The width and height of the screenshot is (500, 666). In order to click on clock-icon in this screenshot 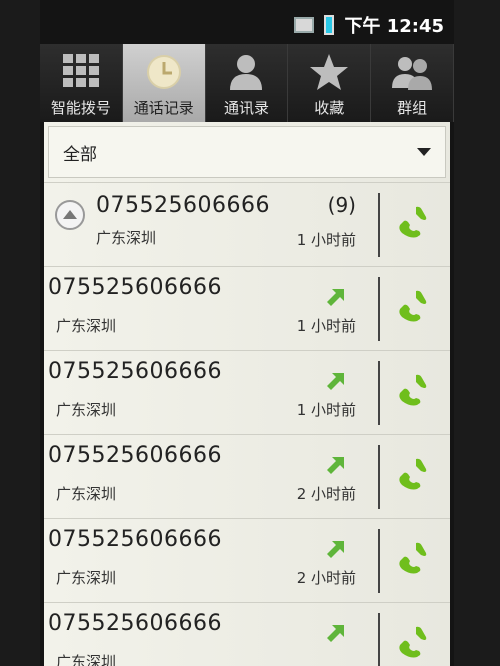, I will do `click(163, 72)`.